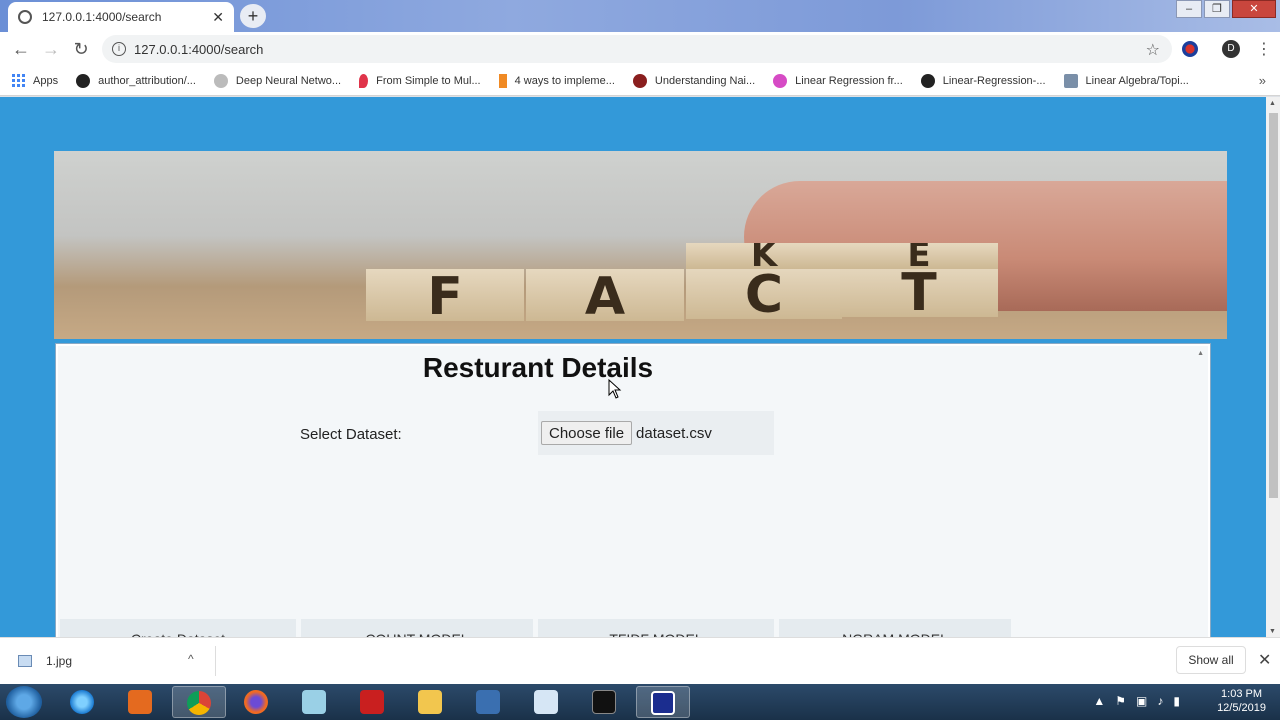  Describe the element at coordinates (215, 661) in the screenshot. I see `divider` at that location.